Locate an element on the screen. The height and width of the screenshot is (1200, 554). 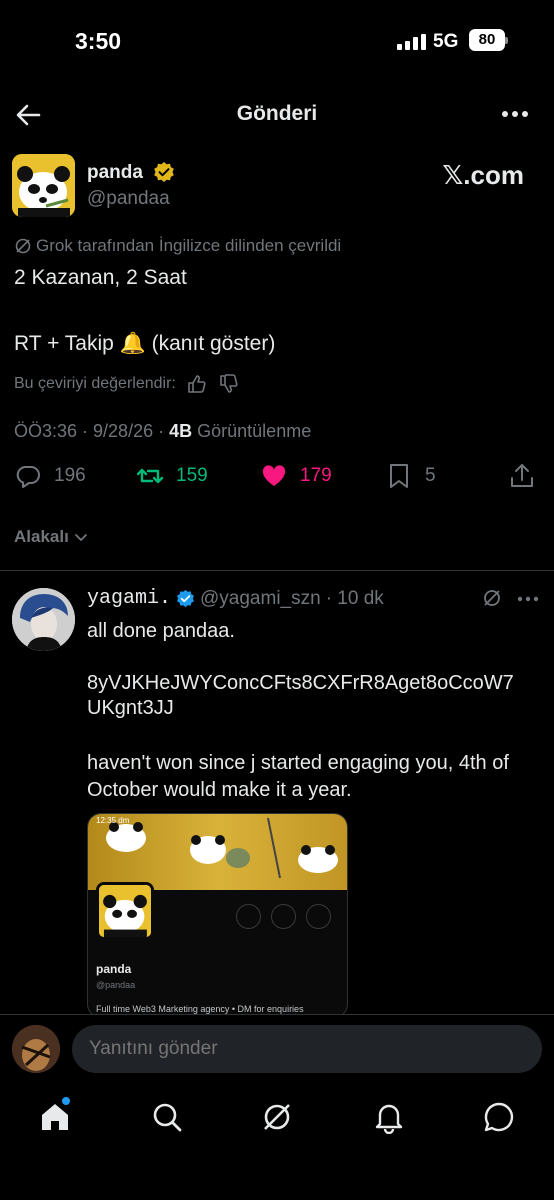
share-icon is located at coordinates (522, 475).